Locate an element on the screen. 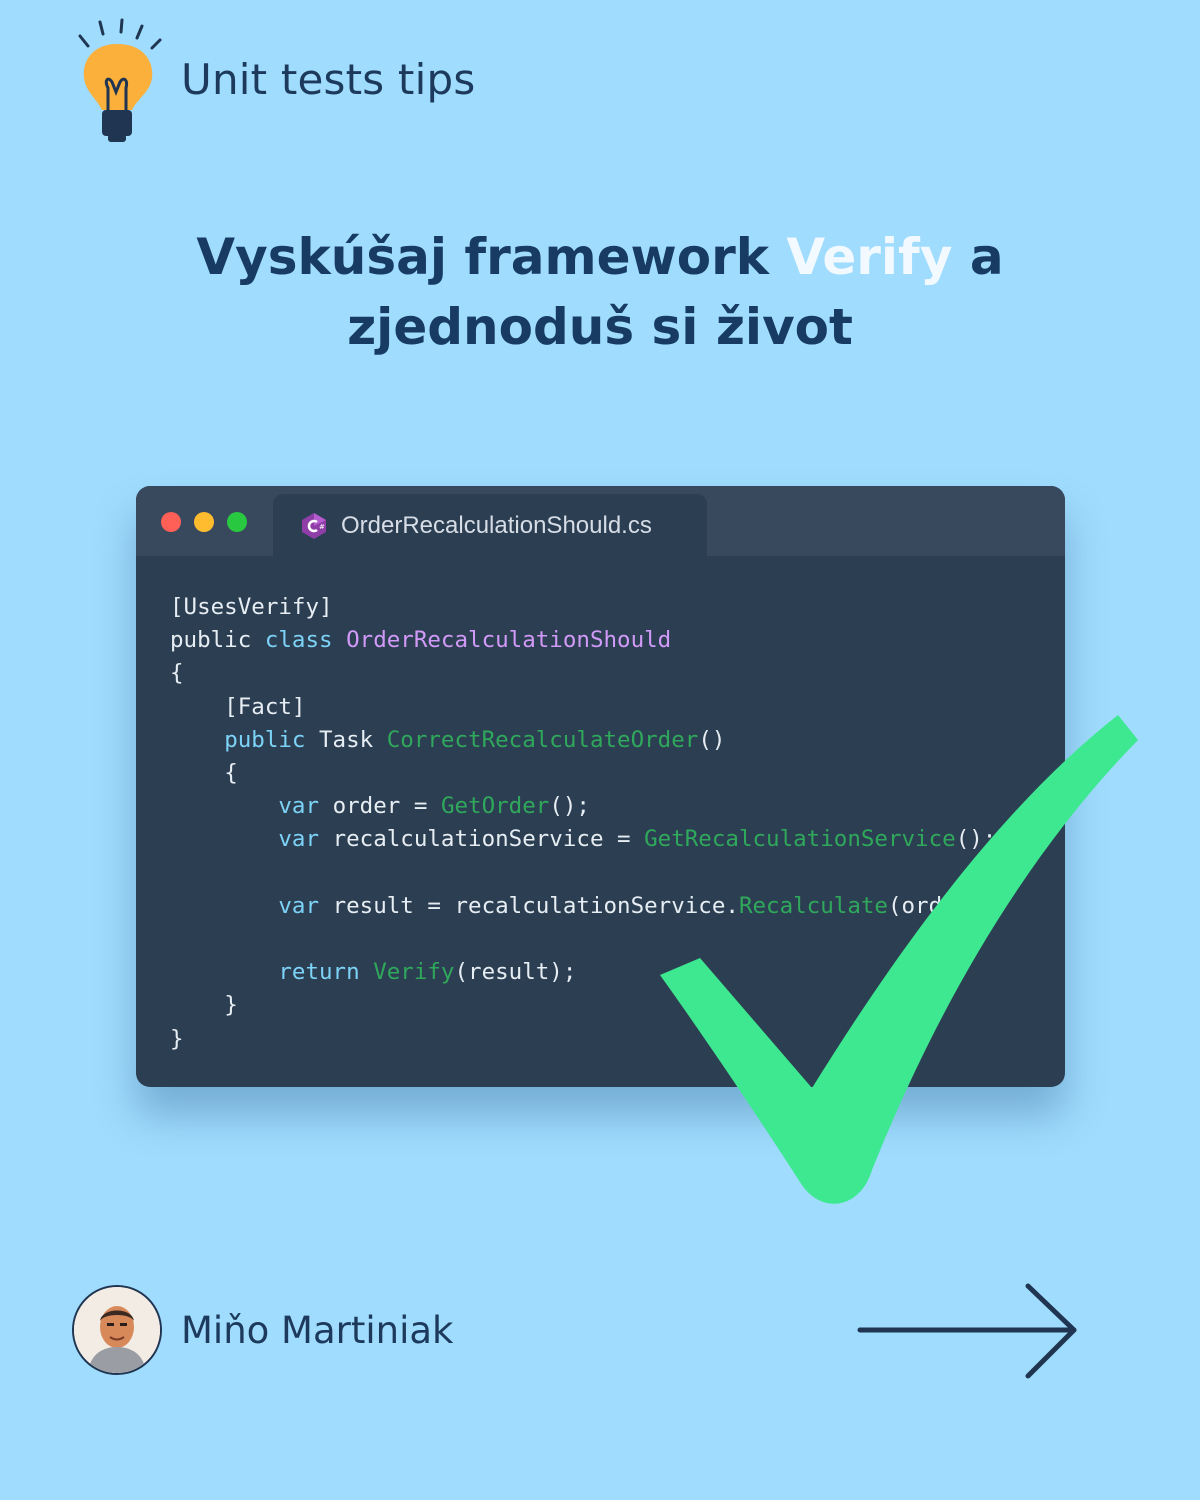 The height and width of the screenshot is (1500, 1200). close-dot-icon is located at coordinates (171, 522).